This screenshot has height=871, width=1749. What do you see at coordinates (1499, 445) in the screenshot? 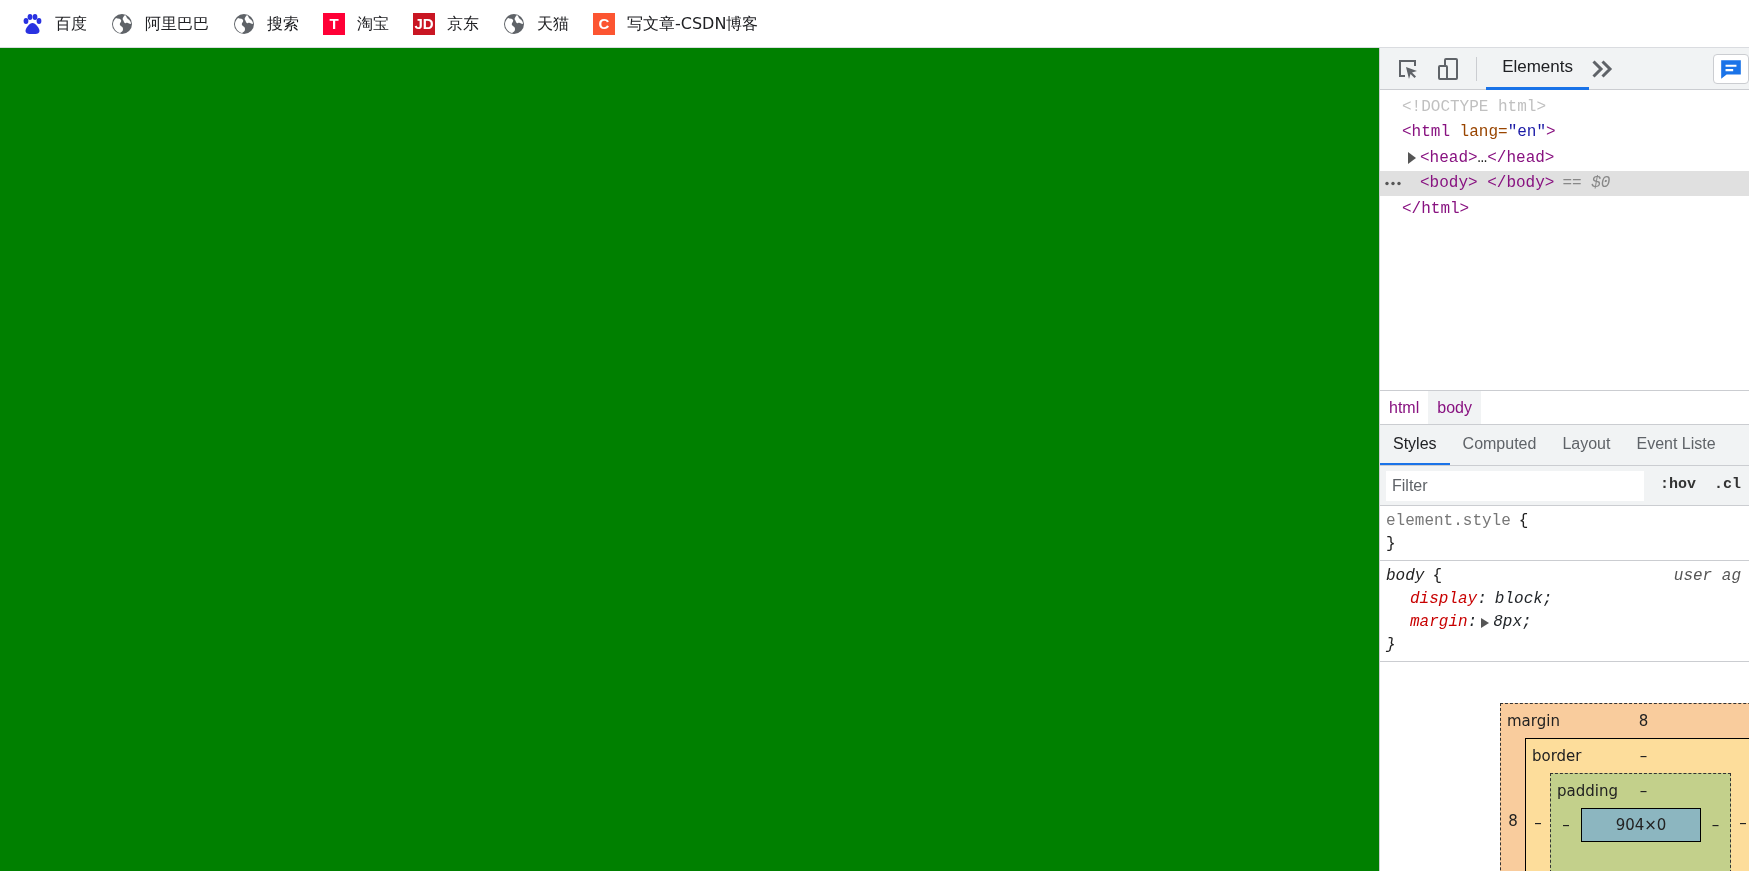
I see `styles-tab: Computed` at bounding box center [1499, 445].